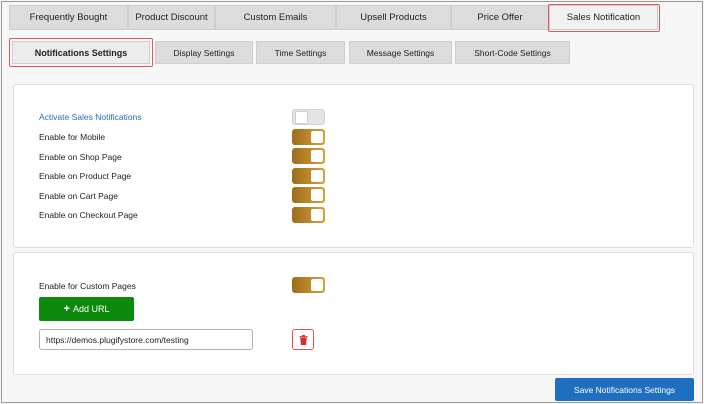 Image resolution: width=704 pixels, height=404 pixels. I want to click on tab-product-discount: Product Discount, so click(171, 17).